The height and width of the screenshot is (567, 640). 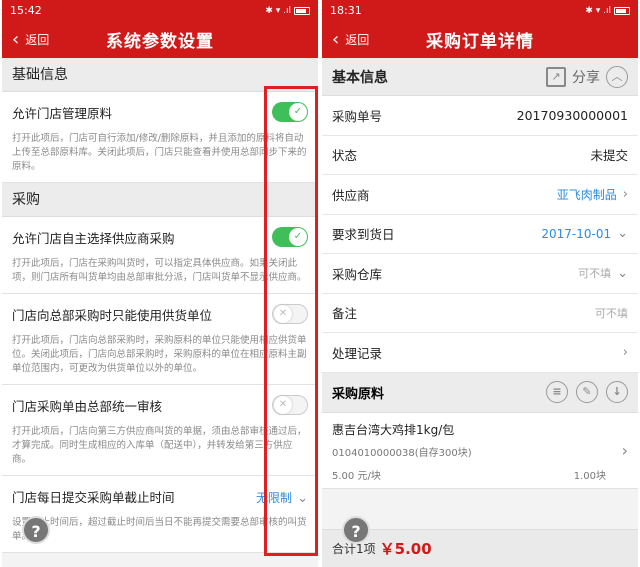 What do you see at coordinates (93, 238) in the screenshot?
I see `setting-label: 允许门店自主选择供应商采购` at bounding box center [93, 238].